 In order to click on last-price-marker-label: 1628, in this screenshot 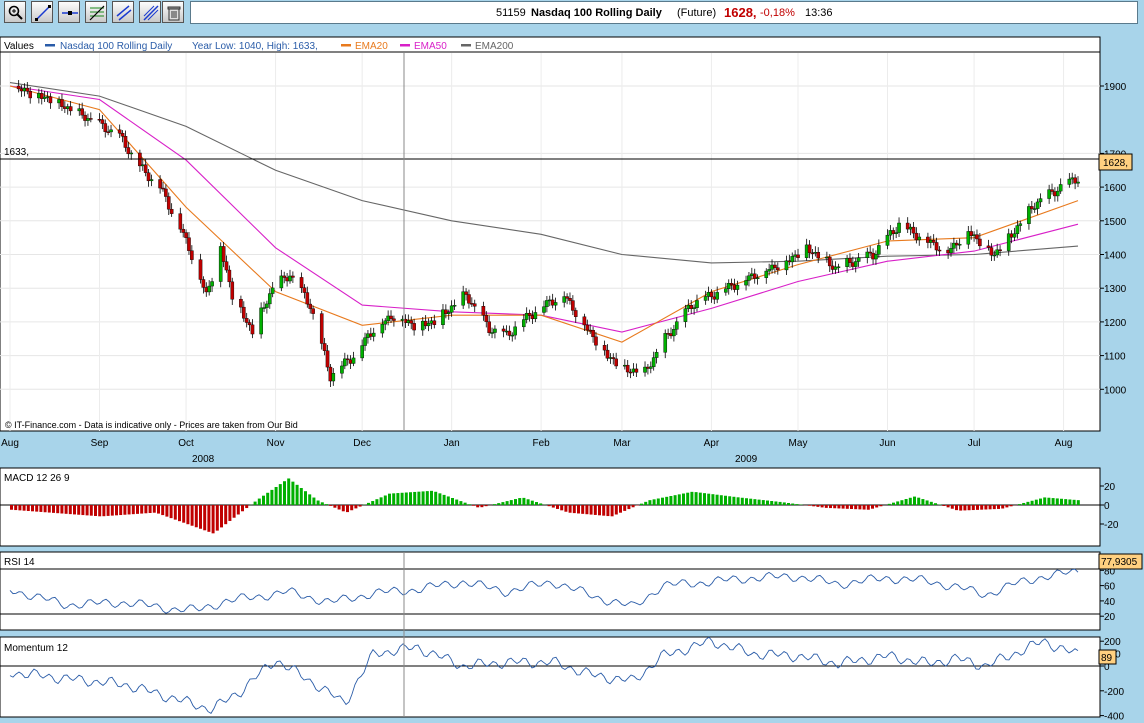, I will do `click(1115, 163)`.